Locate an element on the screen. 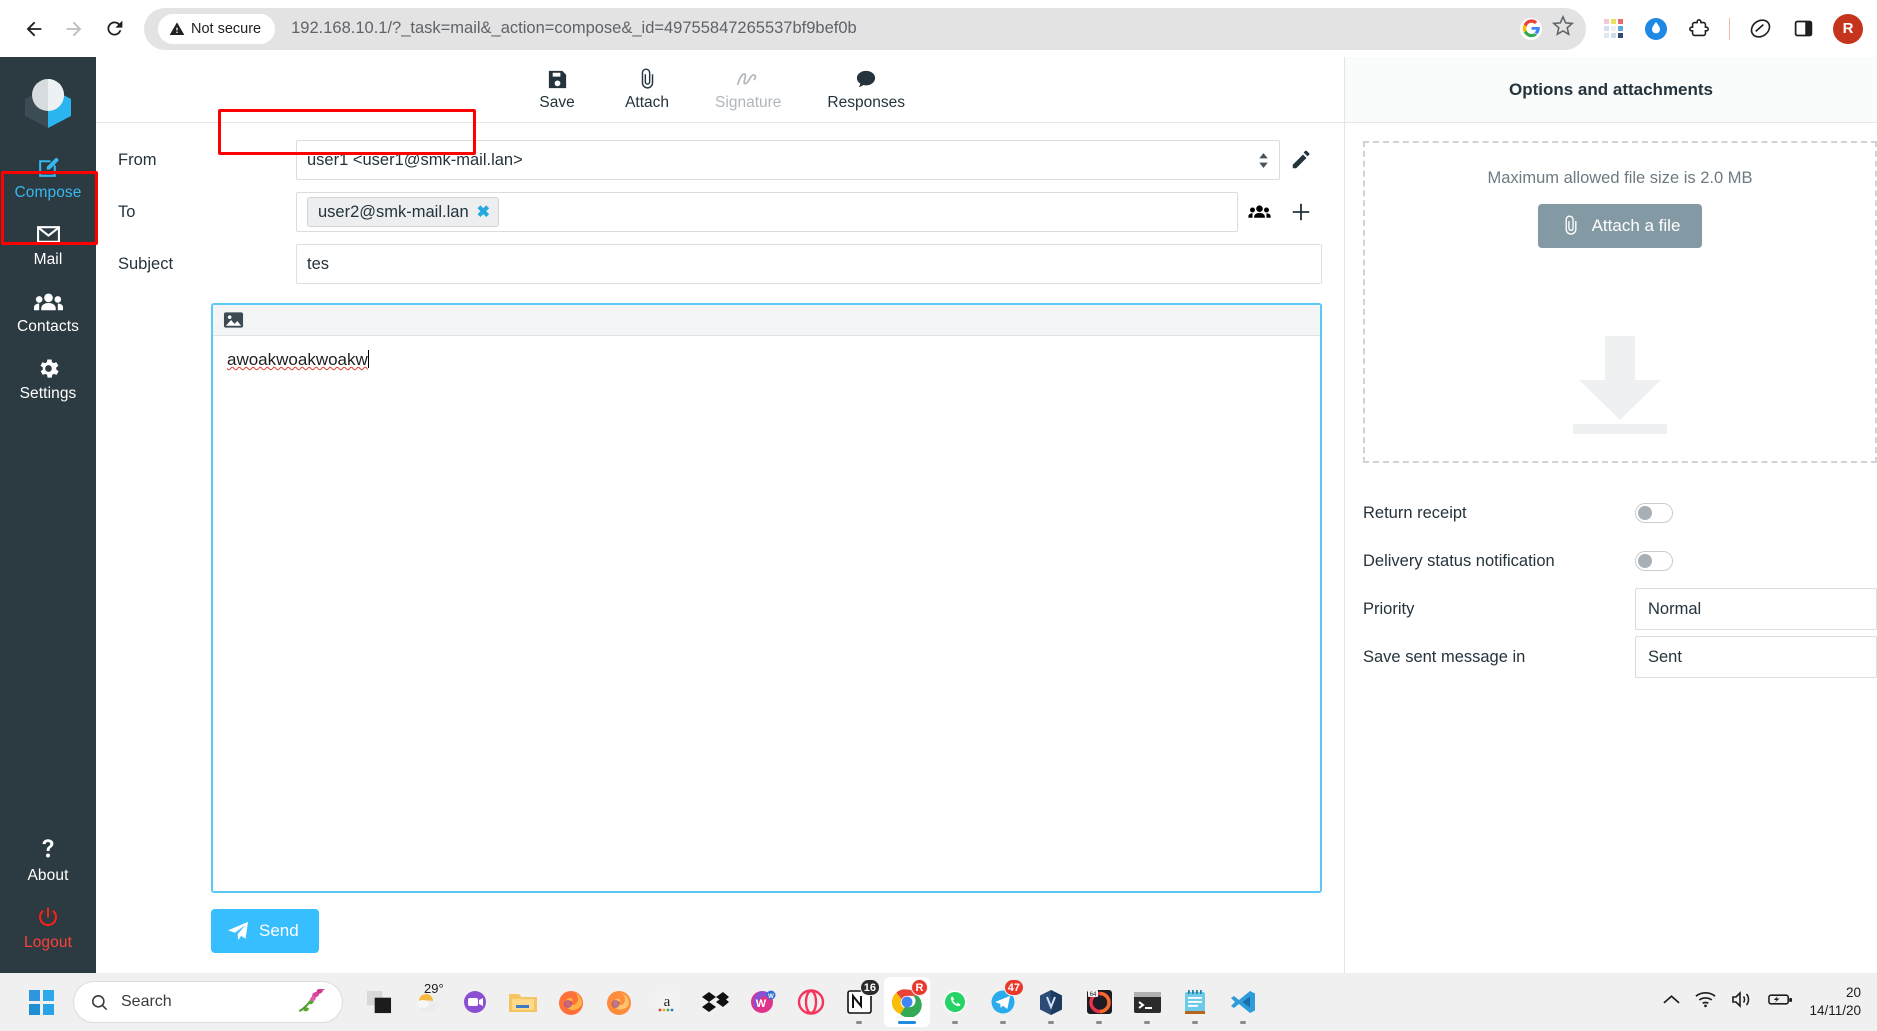 This screenshot has height=1031, width=1877. to-label: To is located at coordinates (127, 211).